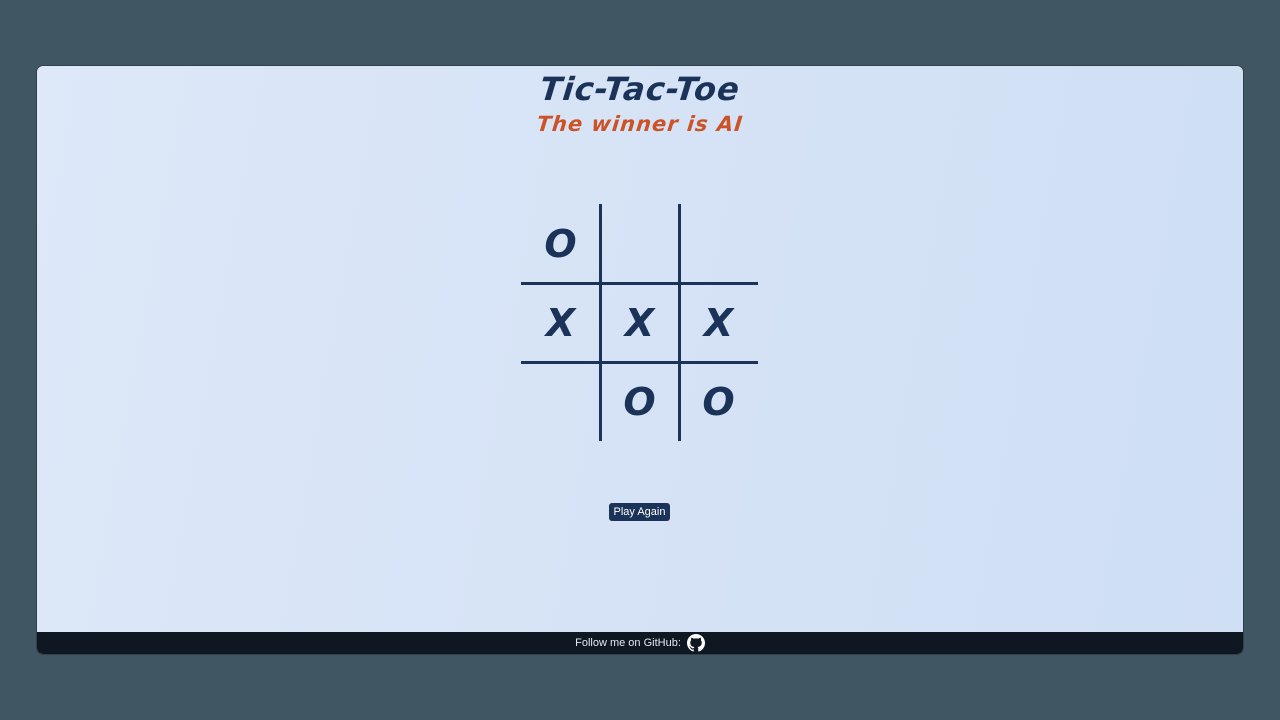 This screenshot has width=1280, height=720. I want to click on board-cell-5: X, so click(639, 322).